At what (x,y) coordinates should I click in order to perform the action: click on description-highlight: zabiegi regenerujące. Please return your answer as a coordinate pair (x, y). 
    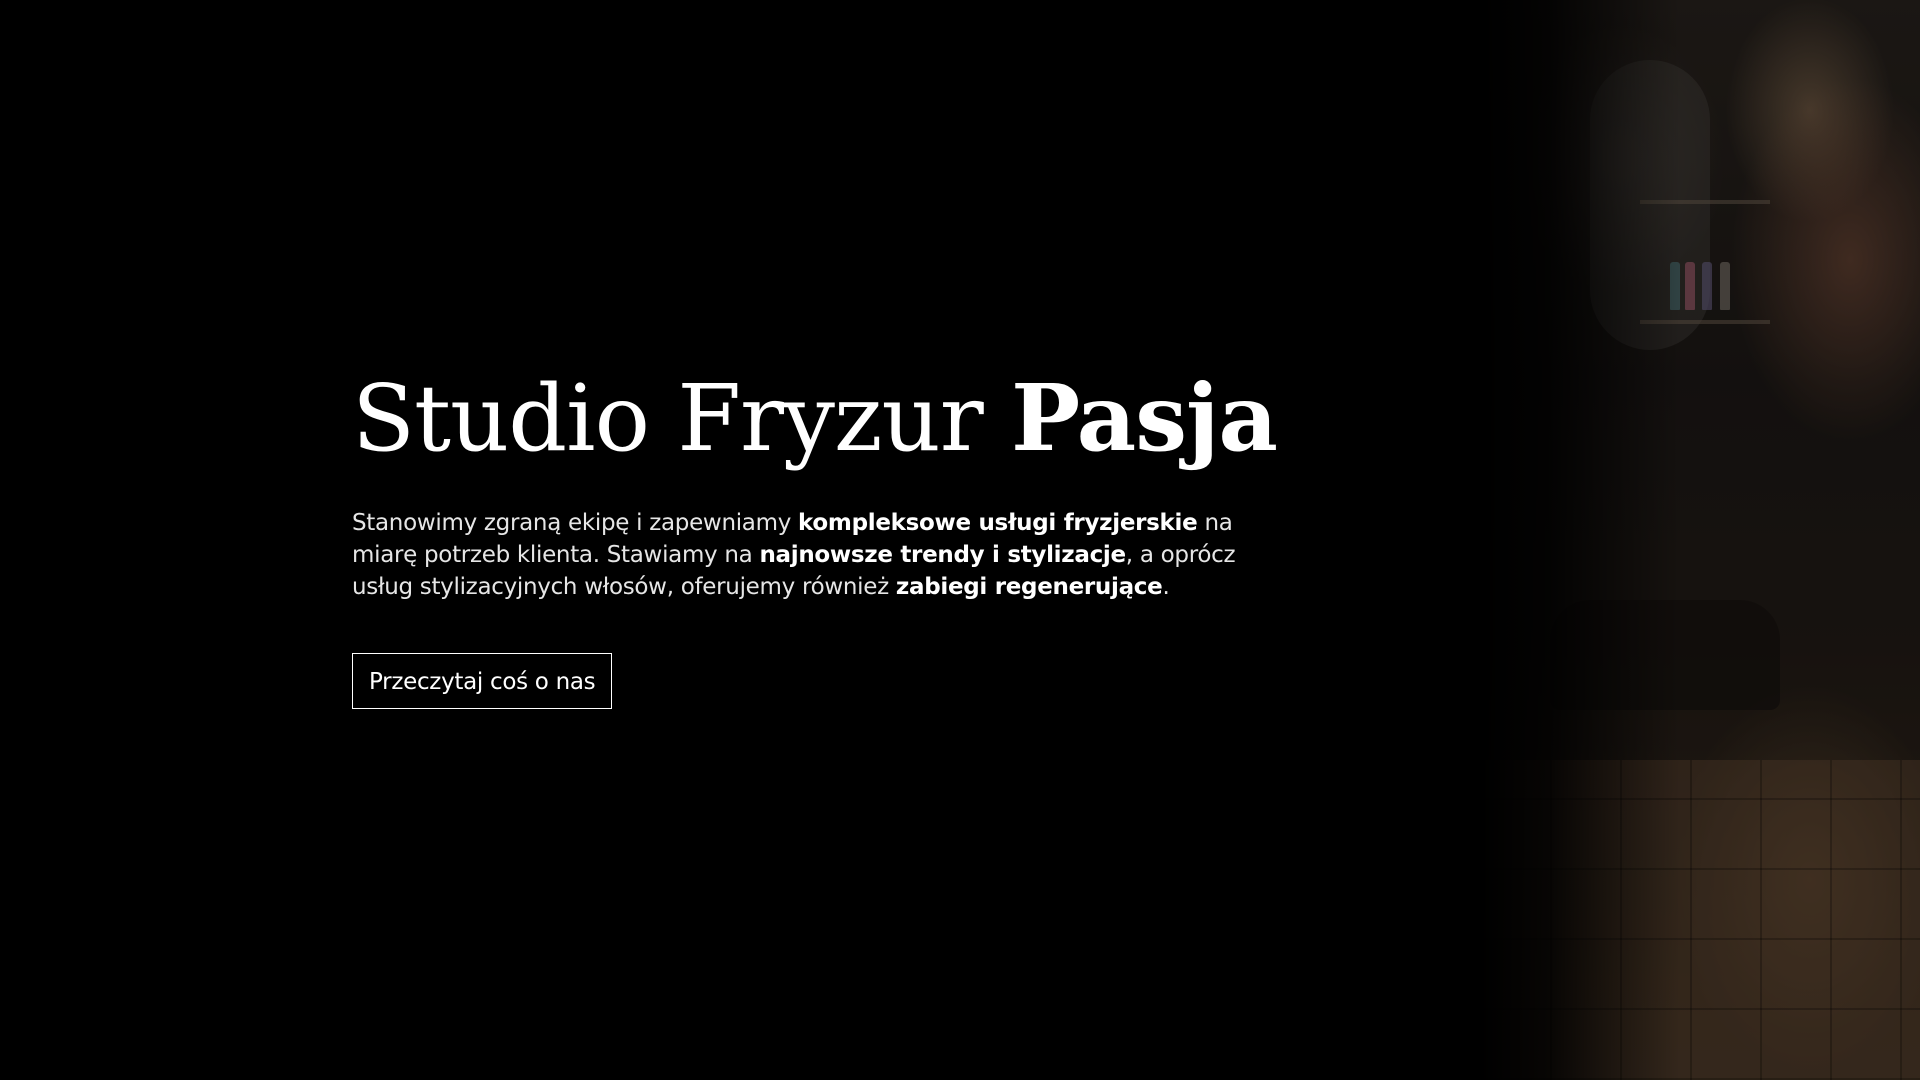
    Looking at the image, I should click on (1029, 587).